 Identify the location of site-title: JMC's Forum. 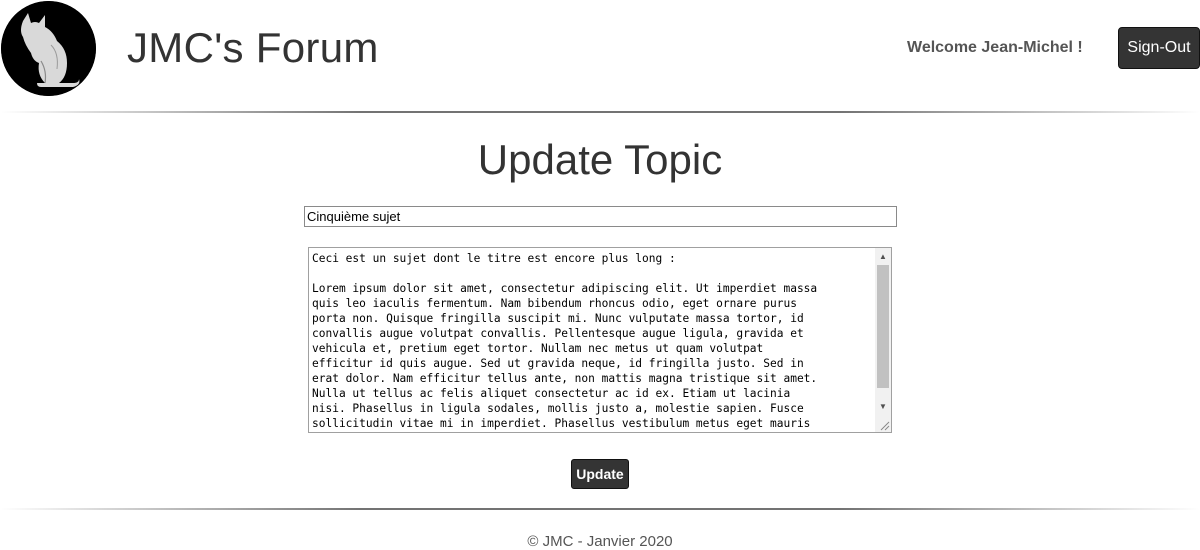
(253, 48).